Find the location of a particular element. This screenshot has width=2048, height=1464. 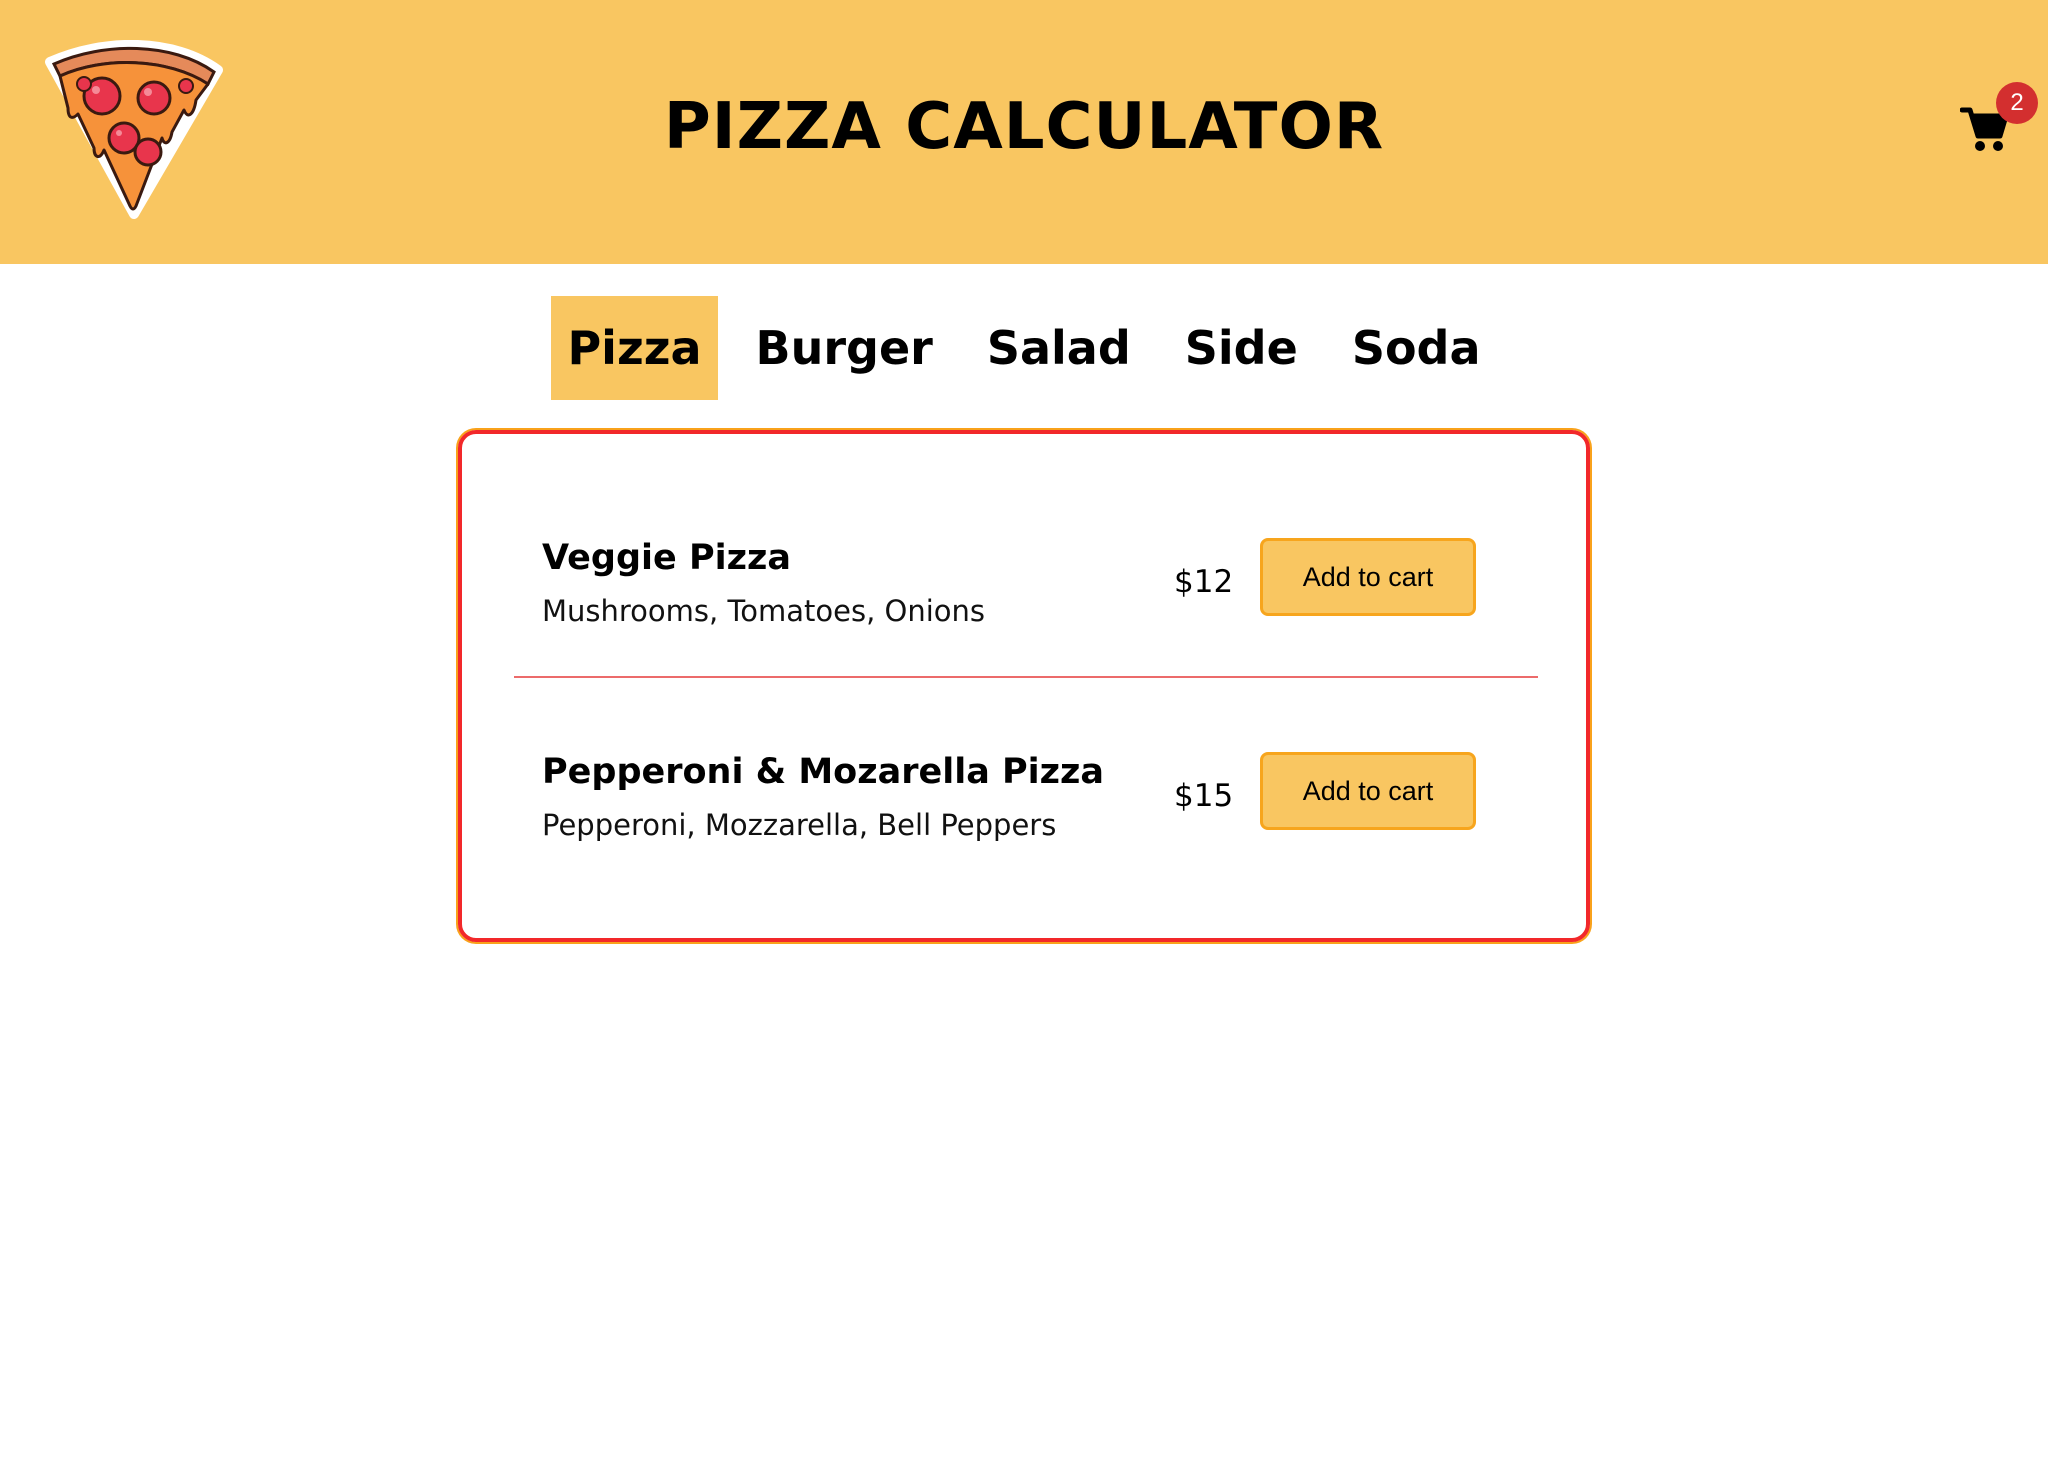

tab-burger: Burger is located at coordinates (844, 348).